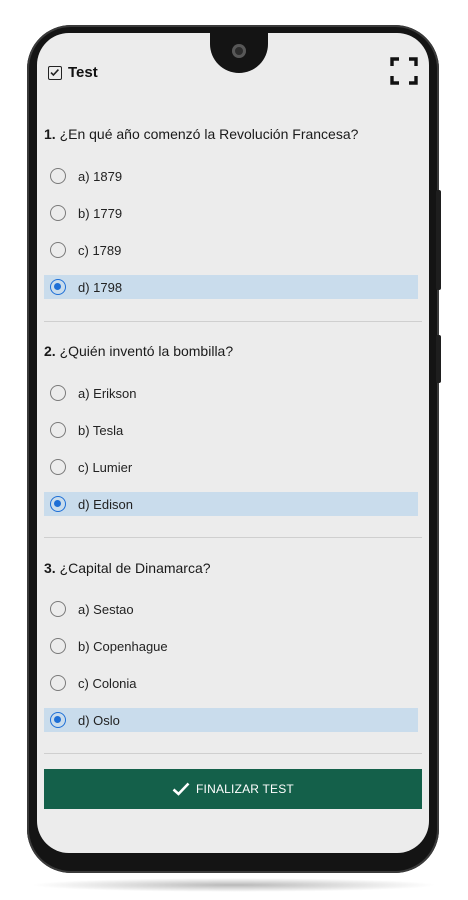 This screenshot has height=900, width=468. I want to click on option-q1-a: a) 1879, so click(231, 176).